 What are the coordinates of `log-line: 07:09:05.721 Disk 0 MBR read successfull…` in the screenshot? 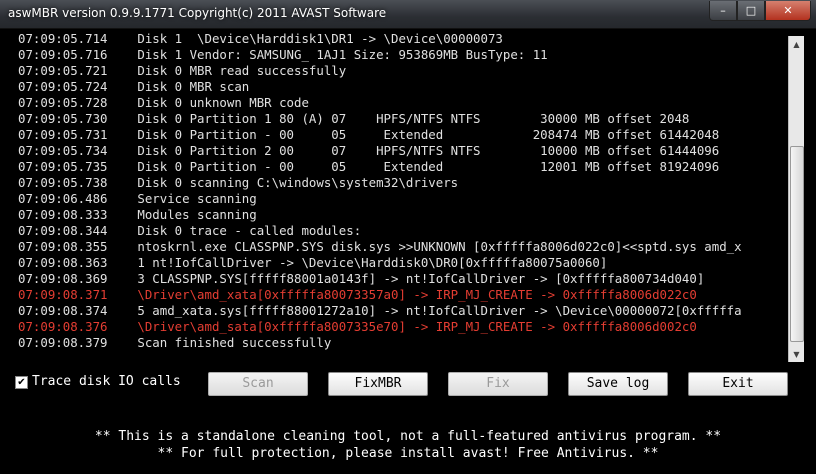 It's located at (182, 70).